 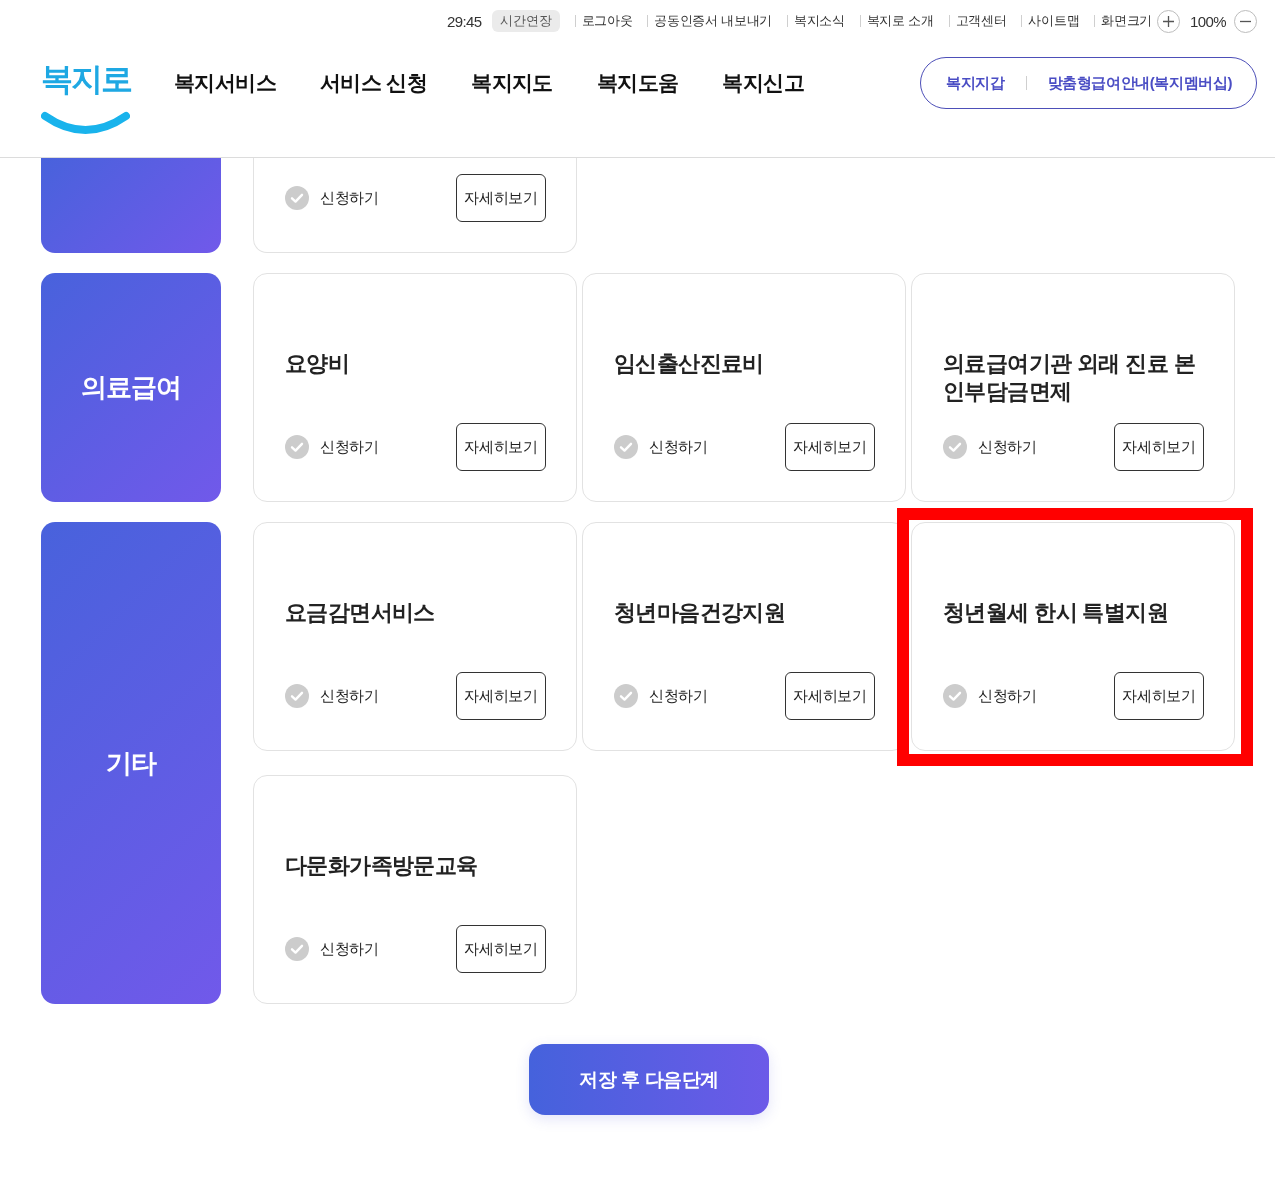 What do you see at coordinates (975, 83) in the screenshot?
I see `quick-link: 복지지갑` at bounding box center [975, 83].